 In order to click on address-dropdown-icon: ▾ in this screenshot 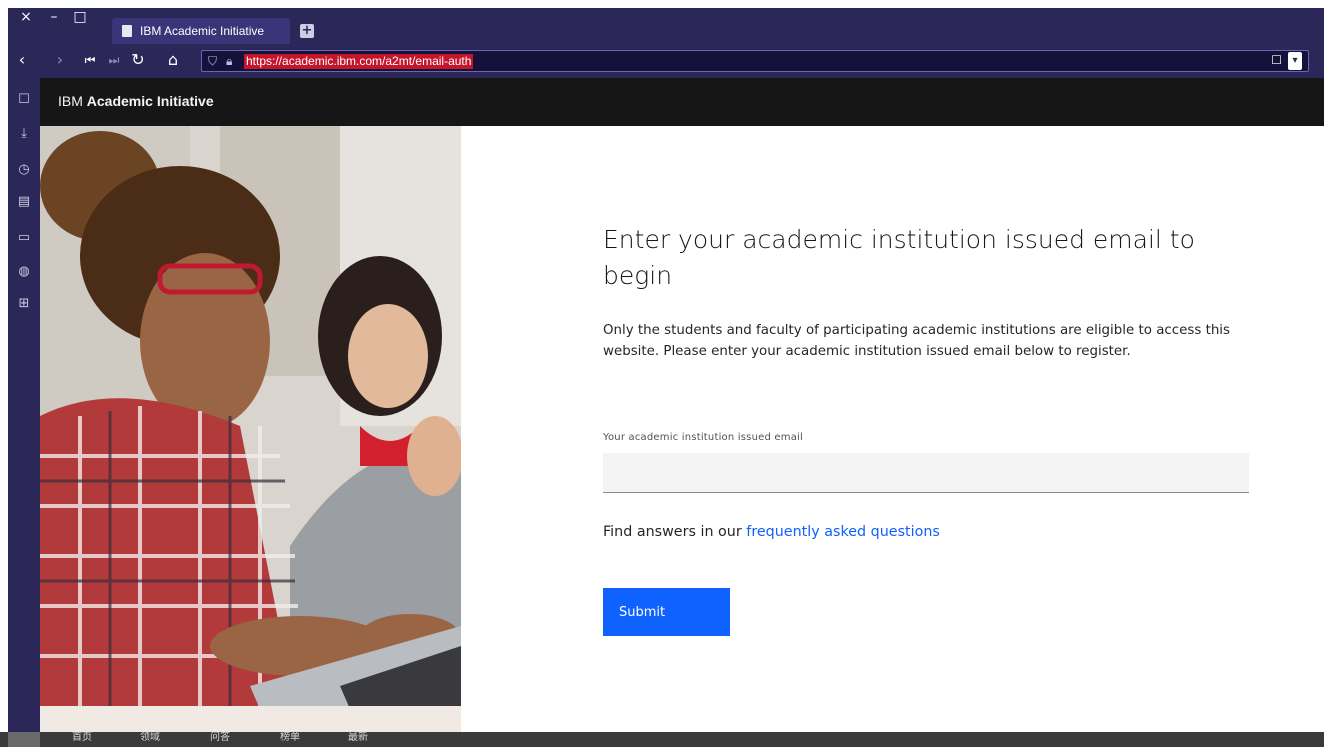, I will do `click(1295, 61)`.